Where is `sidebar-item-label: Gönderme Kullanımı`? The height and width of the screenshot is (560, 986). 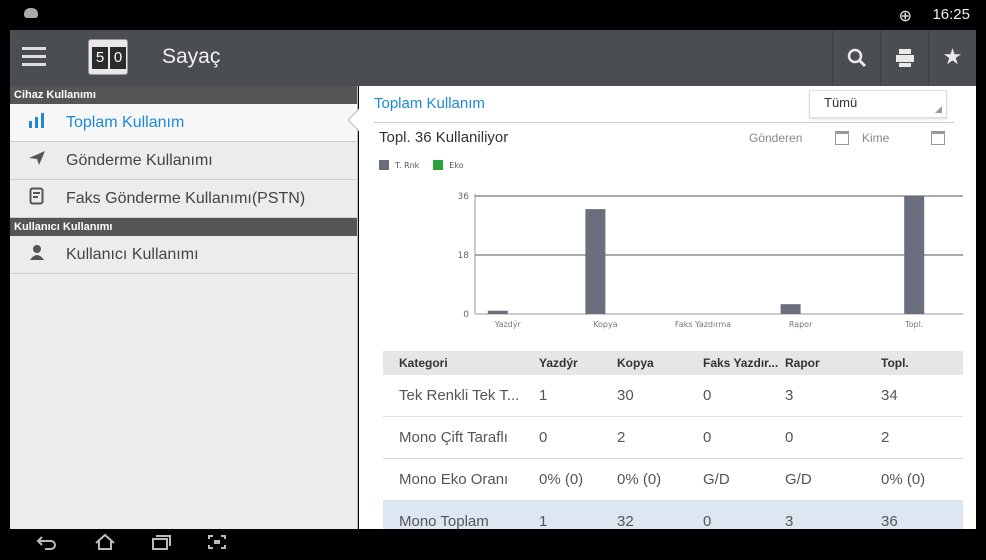 sidebar-item-label: Gönderme Kullanımı is located at coordinates (139, 160).